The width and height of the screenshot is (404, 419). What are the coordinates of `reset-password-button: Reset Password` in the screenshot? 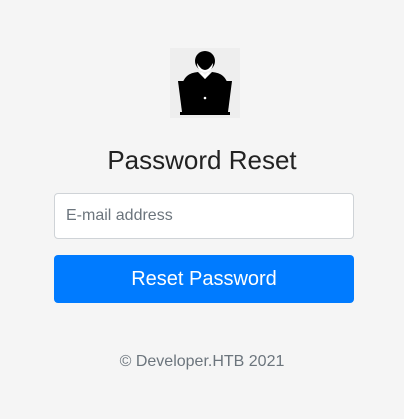 It's located at (204, 279).